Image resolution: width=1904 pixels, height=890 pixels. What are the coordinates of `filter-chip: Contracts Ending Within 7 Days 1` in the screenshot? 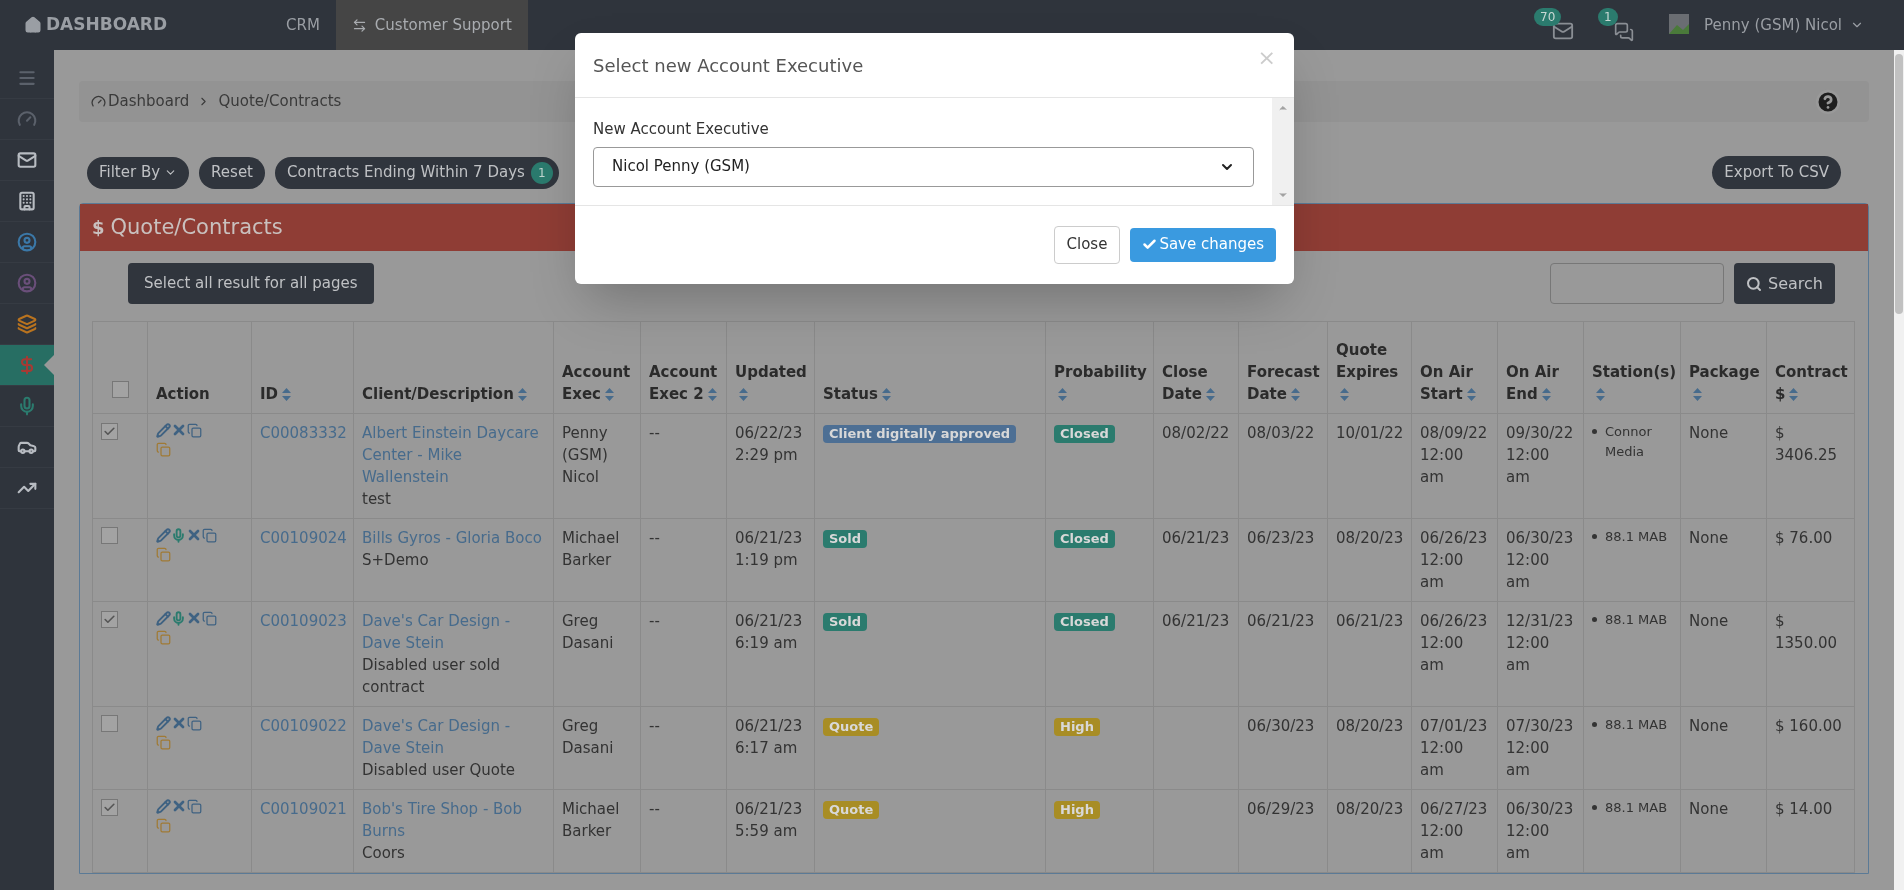 It's located at (417, 172).